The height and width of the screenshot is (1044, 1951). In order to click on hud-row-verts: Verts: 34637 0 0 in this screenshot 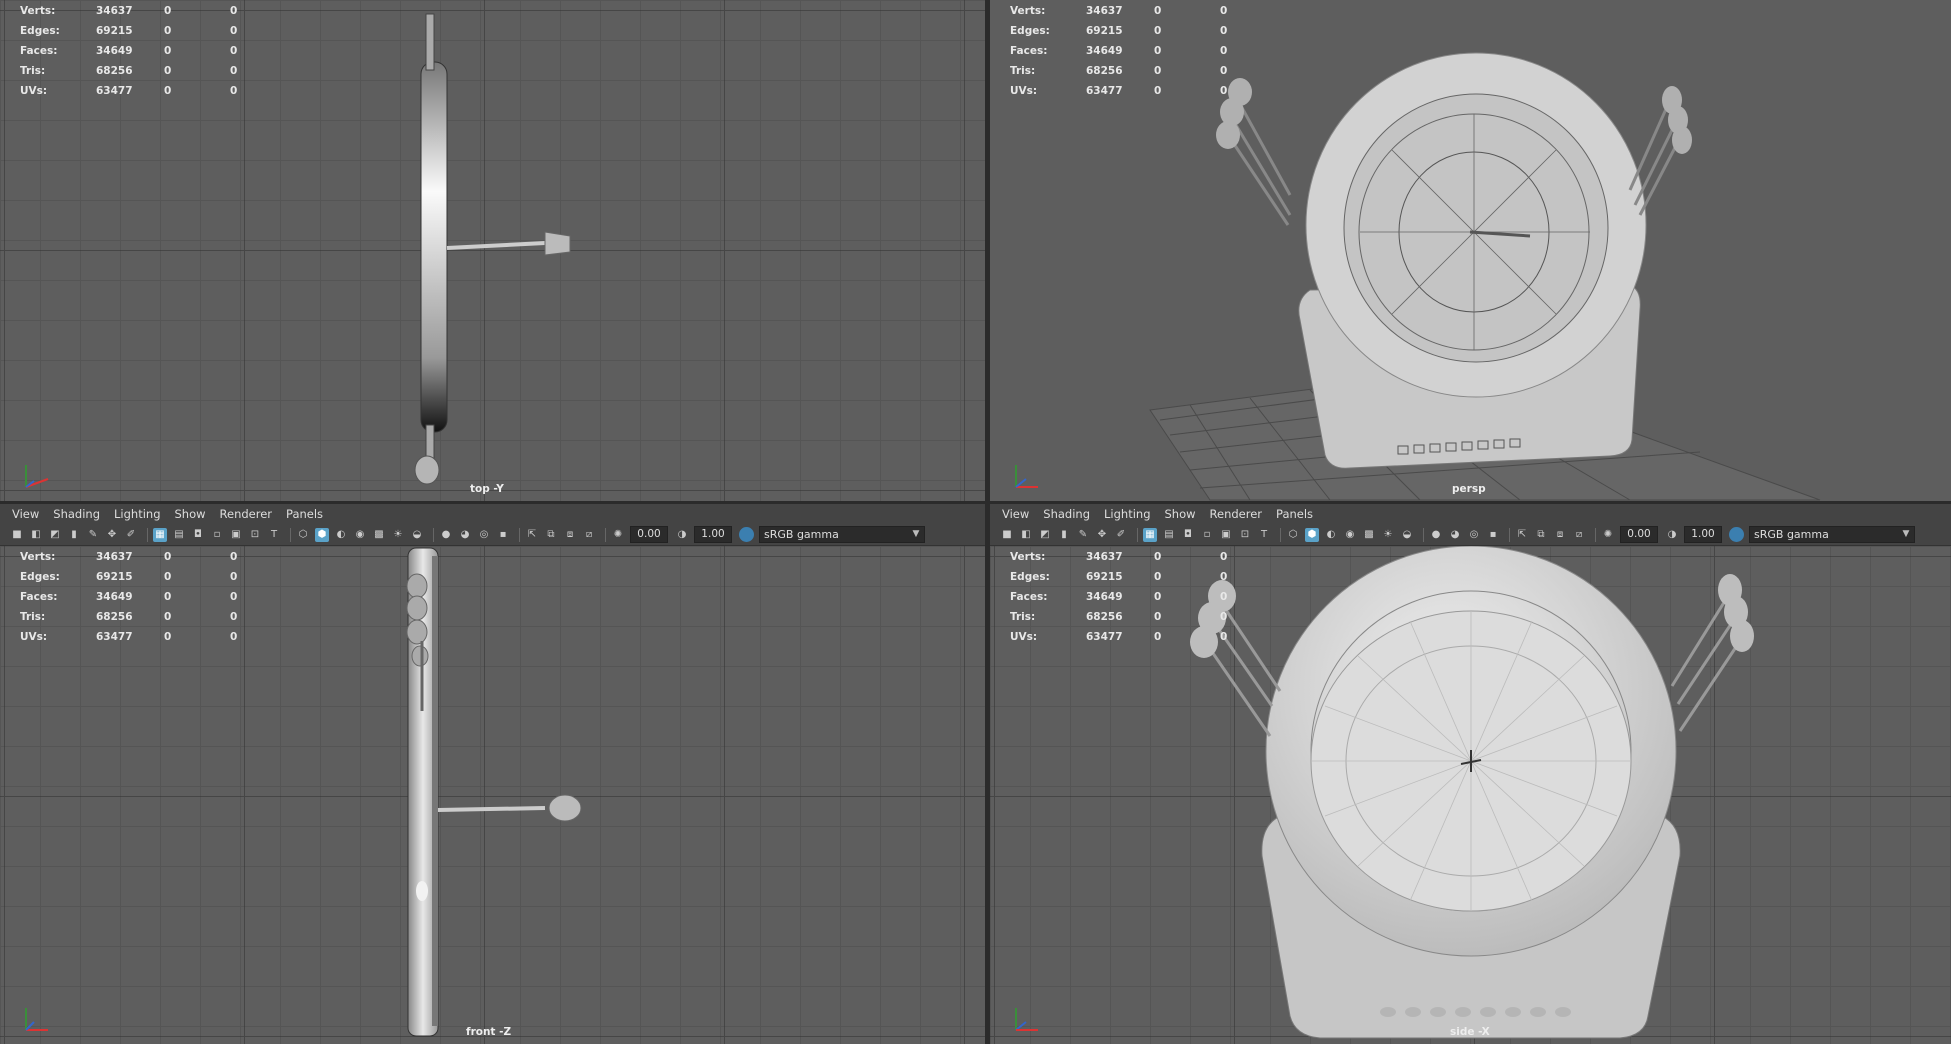, I will do `click(1119, 557)`.